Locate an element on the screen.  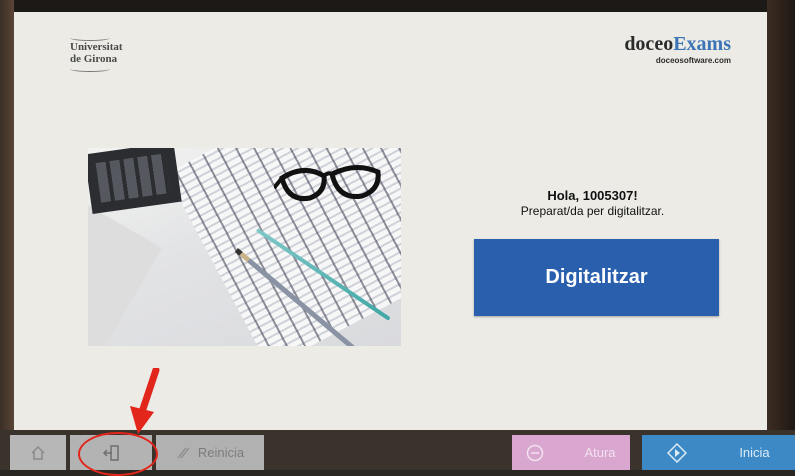
reset-button: Reinicia is located at coordinates (210, 452).